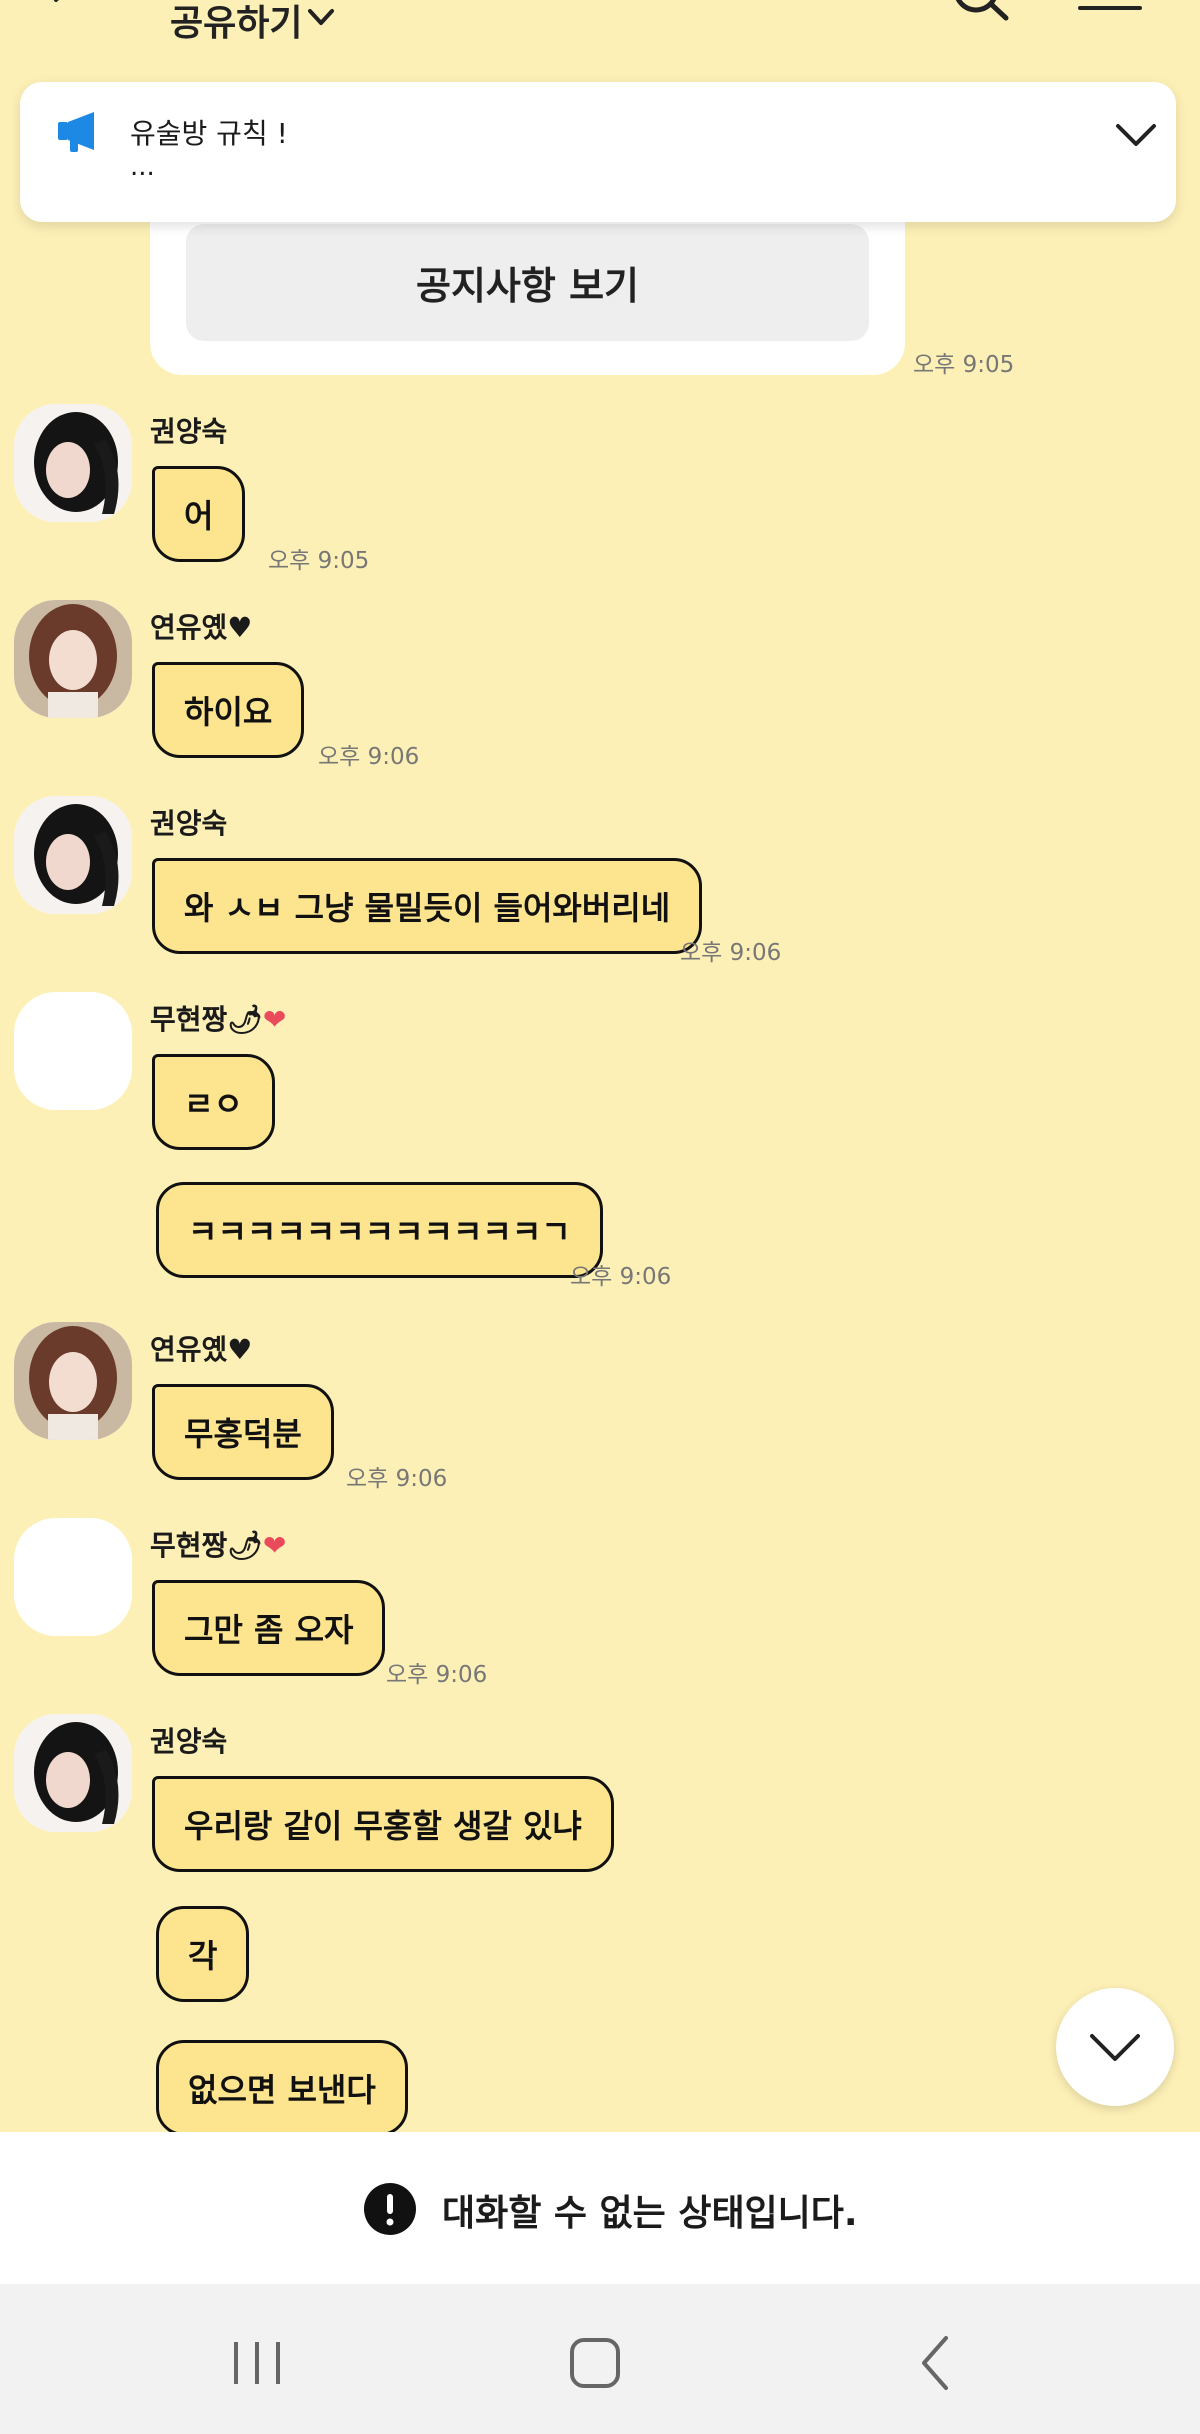 This screenshot has width=1200, height=2434. Describe the element at coordinates (600, 40) in the screenshot. I see `chat-header: 공유하기` at that location.